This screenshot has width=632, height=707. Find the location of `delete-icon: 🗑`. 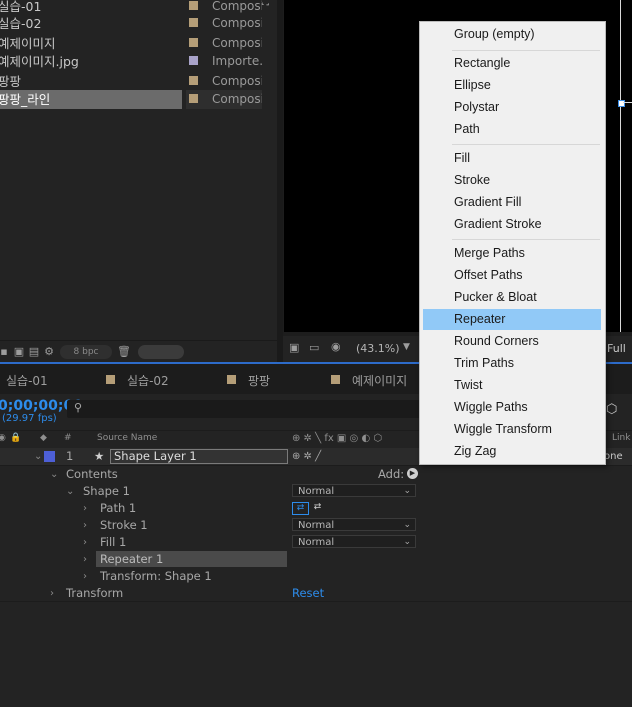

delete-icon: 🗑 is located at coordinates (124, 351).